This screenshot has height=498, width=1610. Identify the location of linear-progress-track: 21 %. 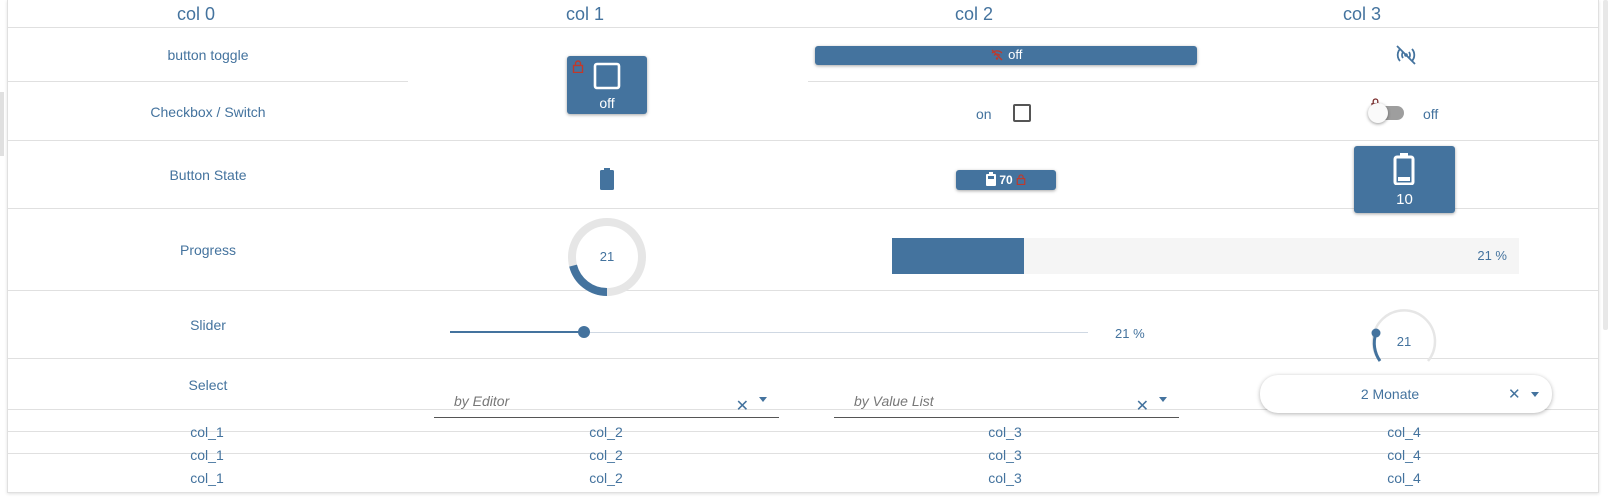
(1205, 256).